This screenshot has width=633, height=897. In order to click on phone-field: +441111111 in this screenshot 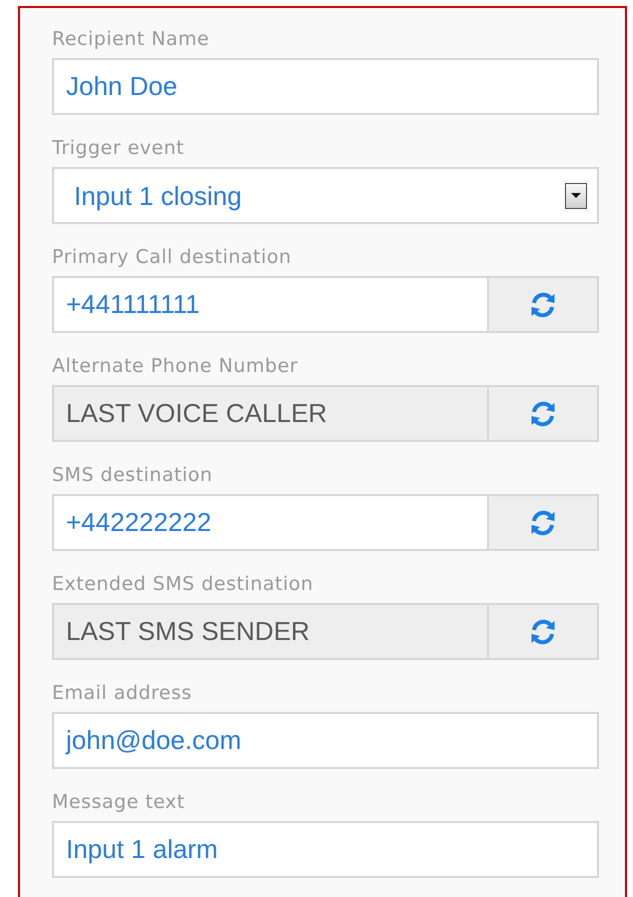, I will do `click(270, 304)`.